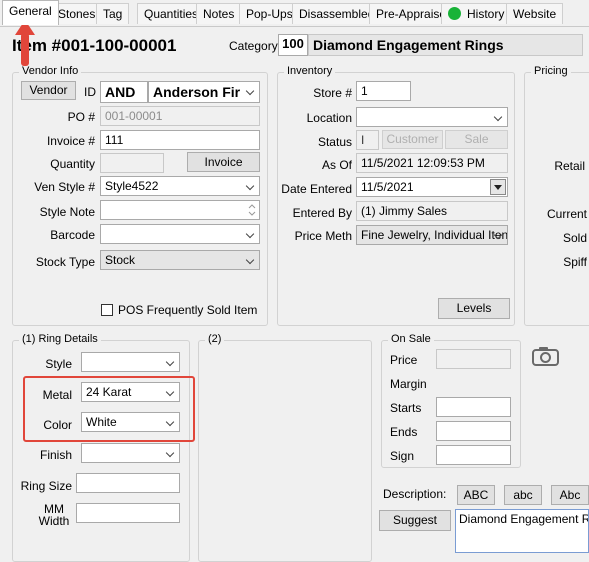 This screenshot has width=589, height=562. Describe the element at coordinates (432, 117) in the screenshot. I see `location-select` at that location.